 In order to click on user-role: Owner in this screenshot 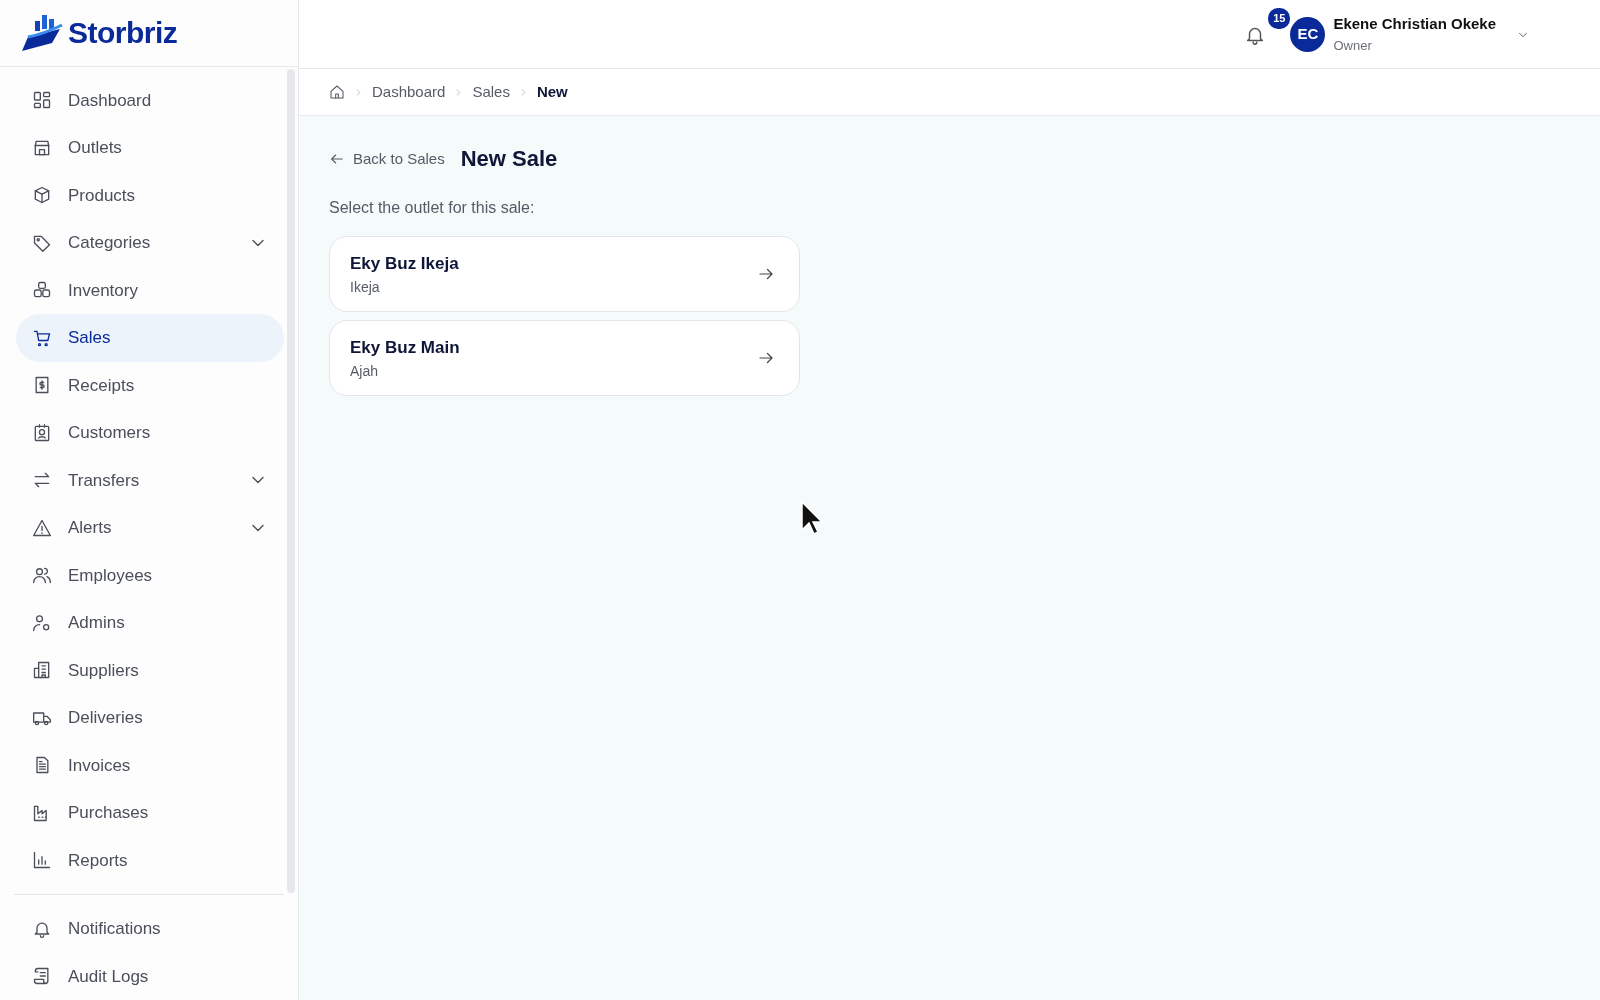, I will do `click(1353, 45)`.